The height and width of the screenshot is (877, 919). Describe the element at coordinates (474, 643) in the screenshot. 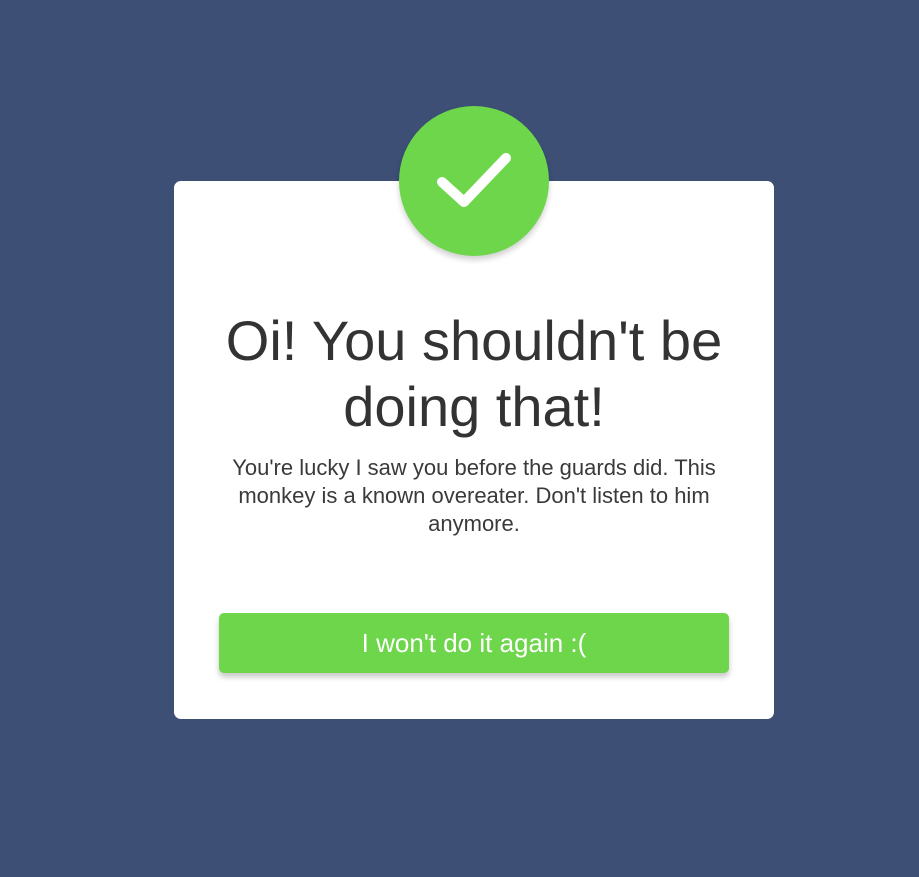

I see `confirm-button: I won't do it again :(` at that location.